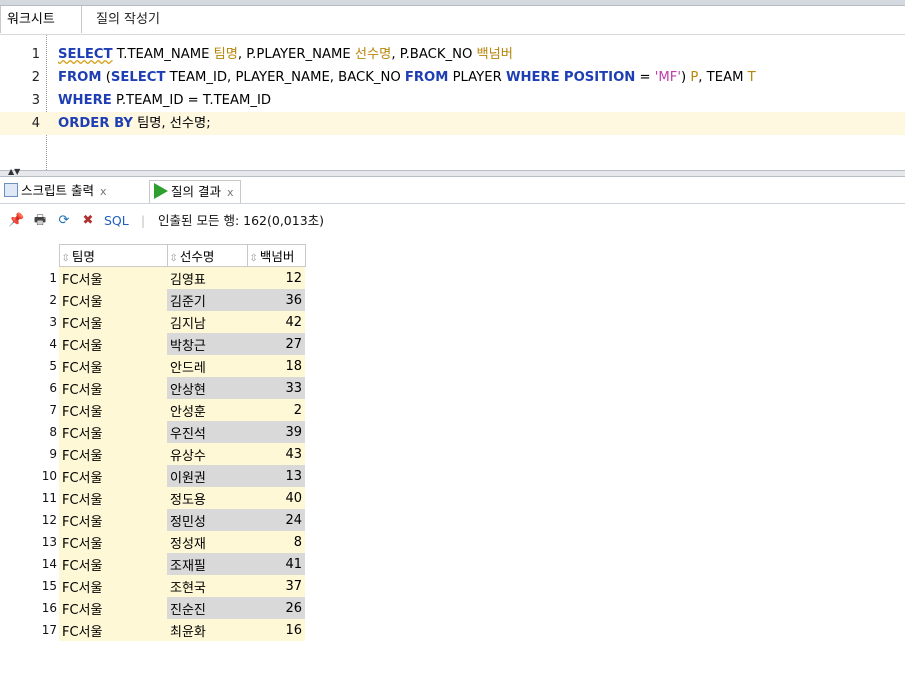  Describe the element at coordinates (276, 498) in the screenshot. I see `cell-back-no: 40` at that location.